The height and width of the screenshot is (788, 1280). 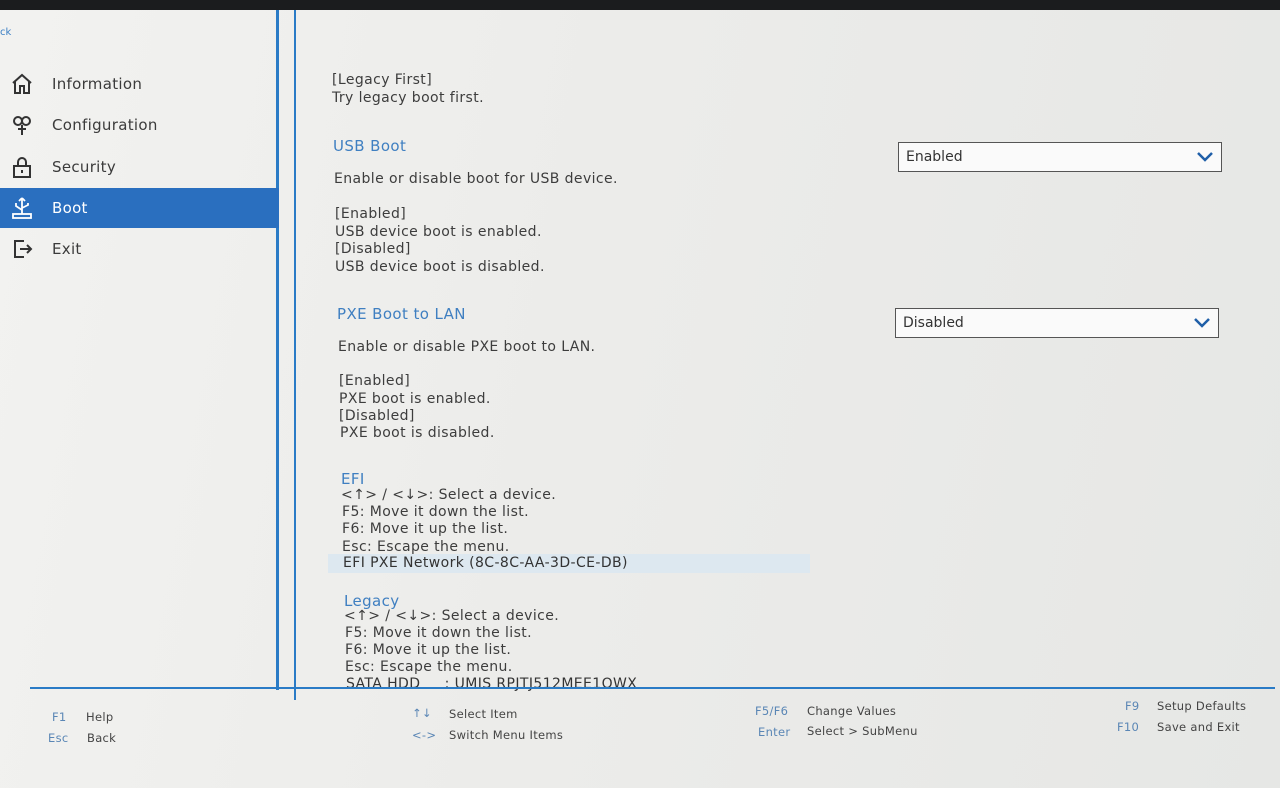 What do you see at coordinates (422, 713) in the screenshot?
I see `footer-key: ↑↓` at bounding box center [422, 713].